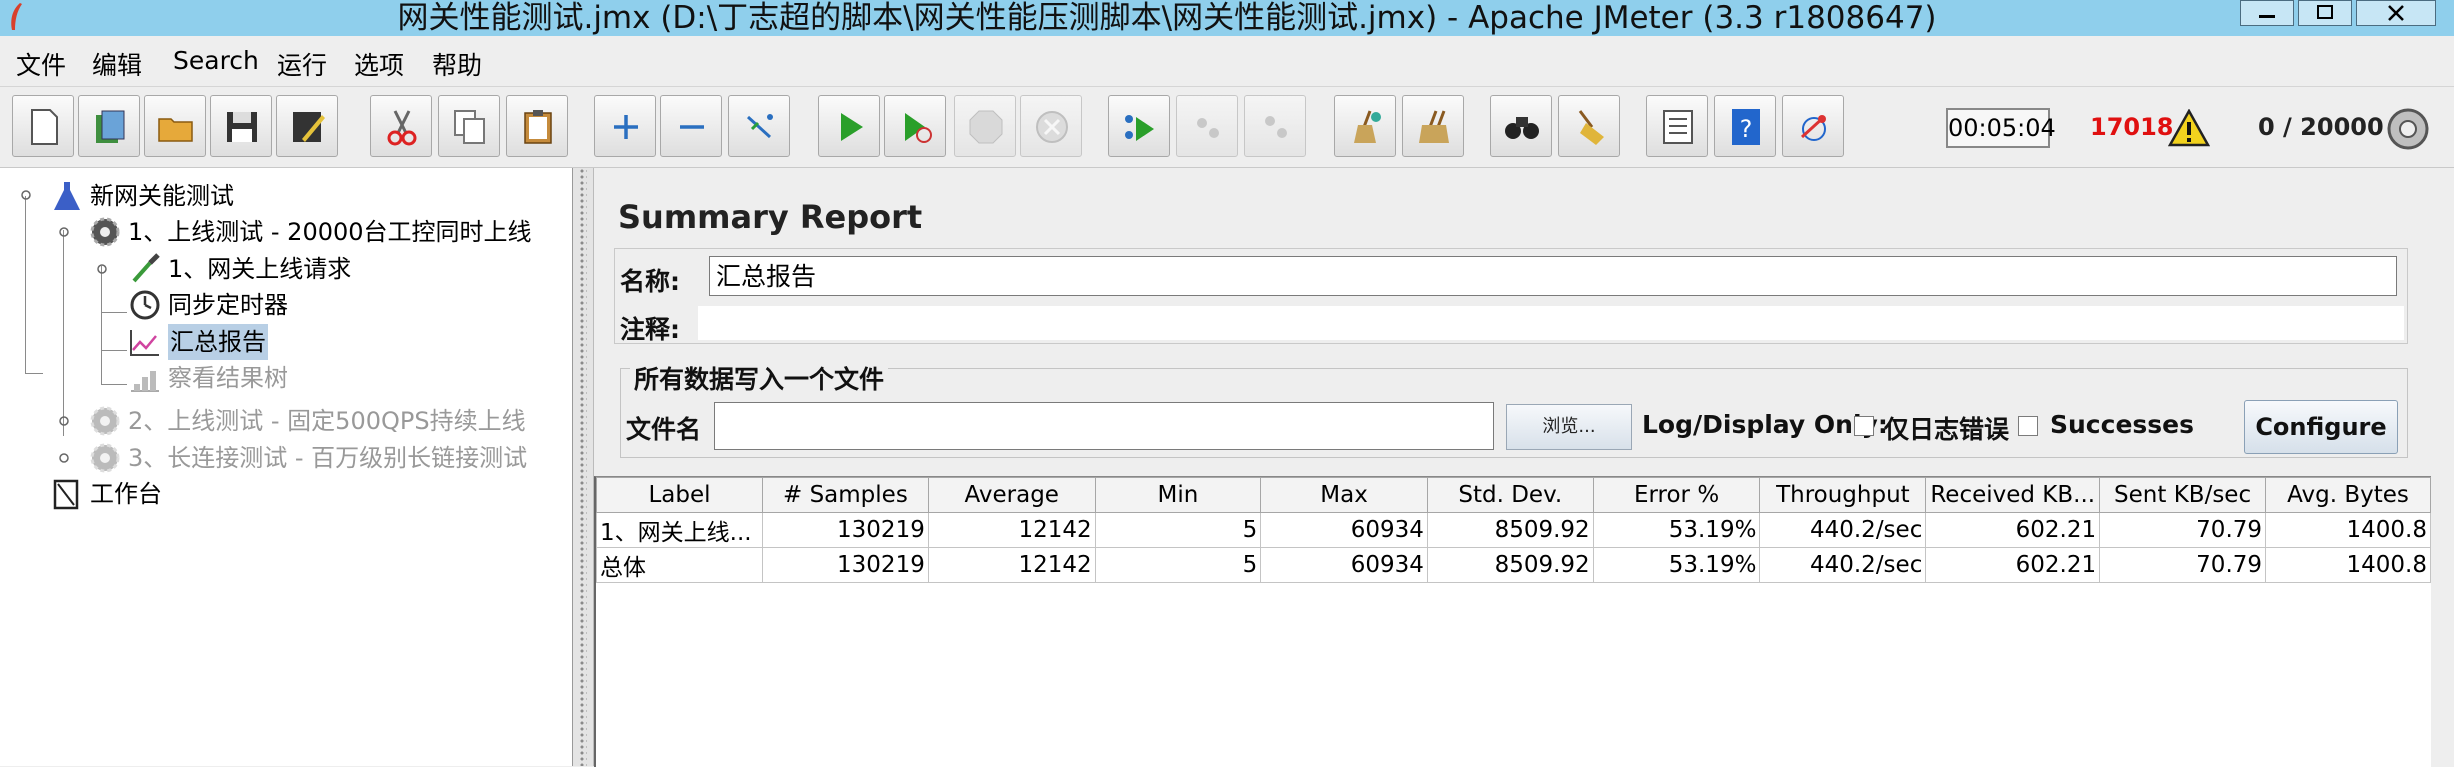 The image size is (2454, 767). Describe the element at coordinates (1227, 61) in the screenshot. I see `menu-bar: 文件 编辑 Search 运行 选项 帮助` at that location.